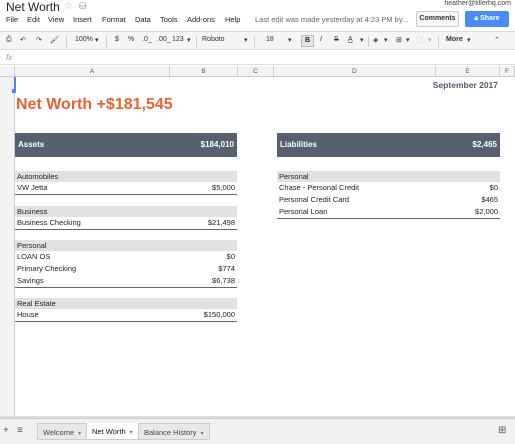  I want to click on row-headers, so click(7, 247).